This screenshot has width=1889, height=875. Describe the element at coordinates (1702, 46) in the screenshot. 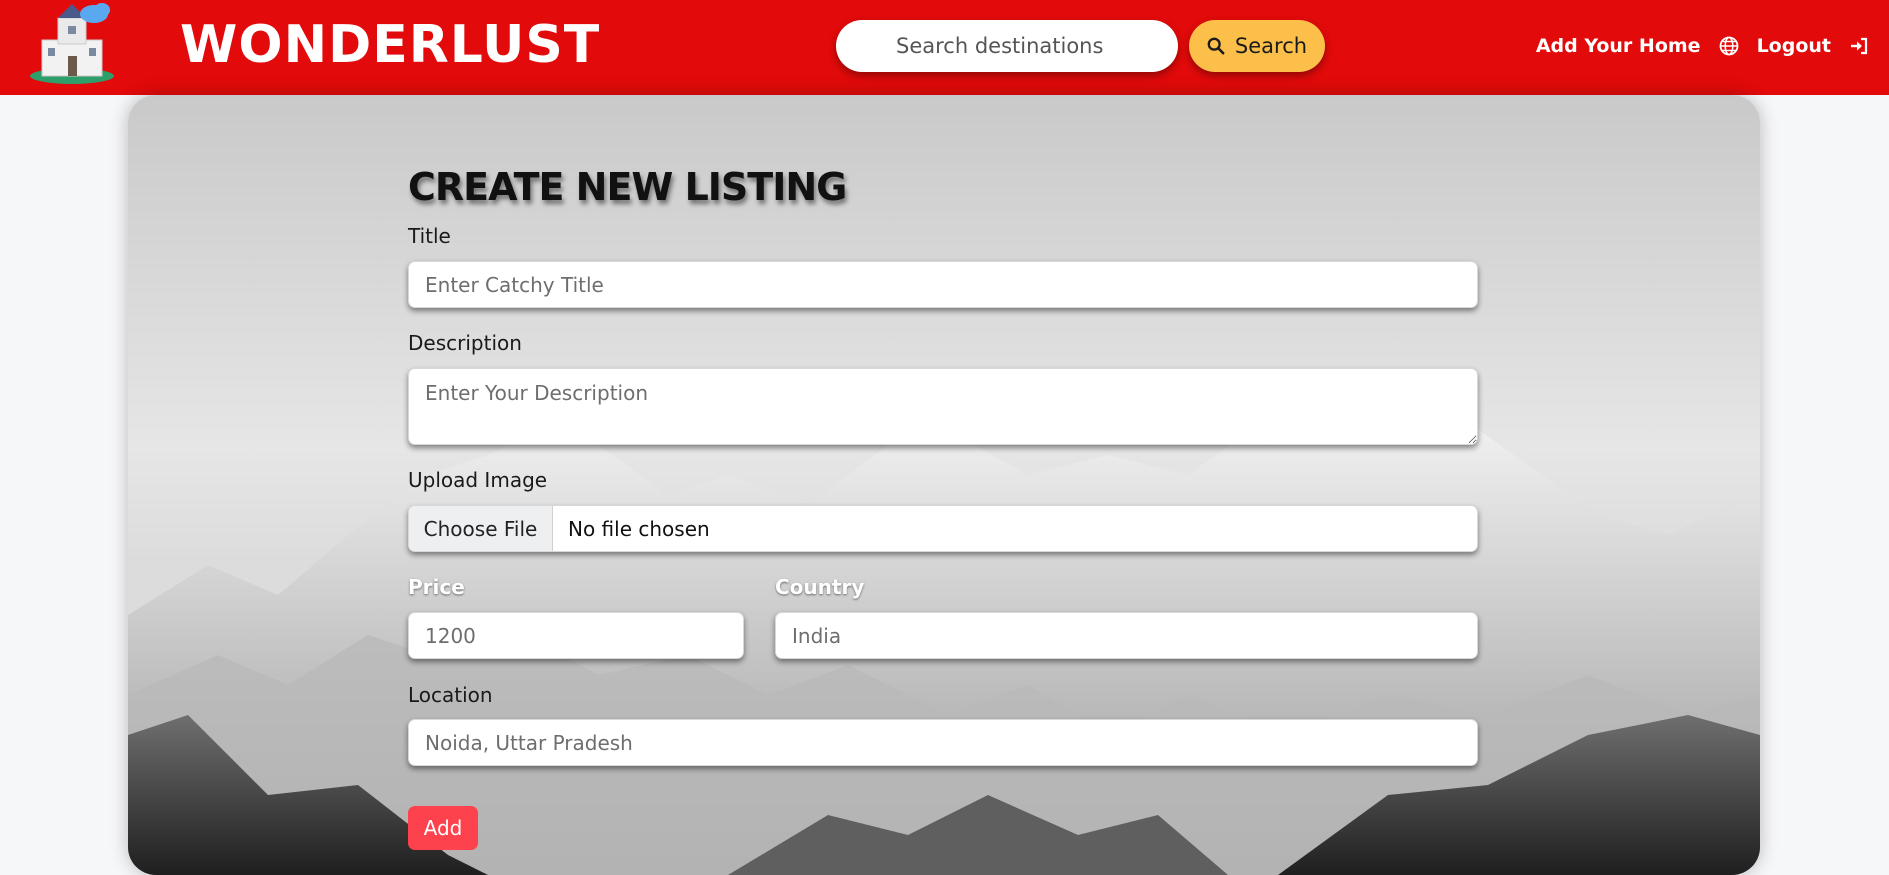

I see `nav-links: Add Your Home Logout` at that location.